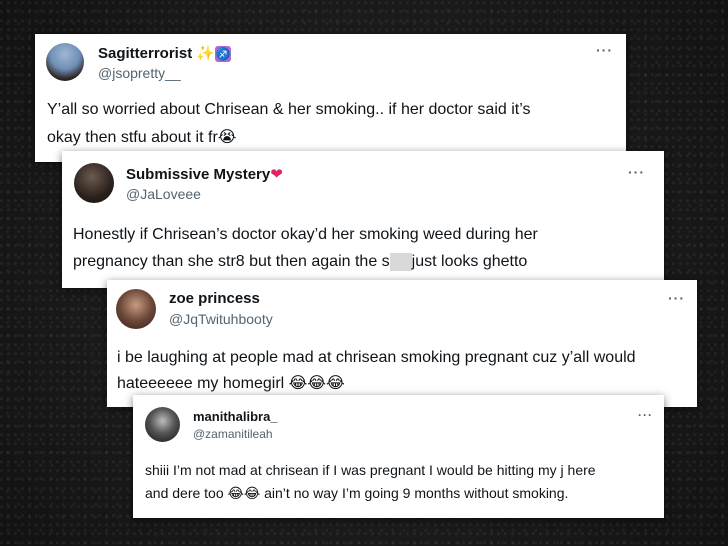 The width and height of the screenshot is (728, 546). What do you see at coordinates (400, 262) in the screenshot?
I see `censor-block` at bounding box center [400, 262].